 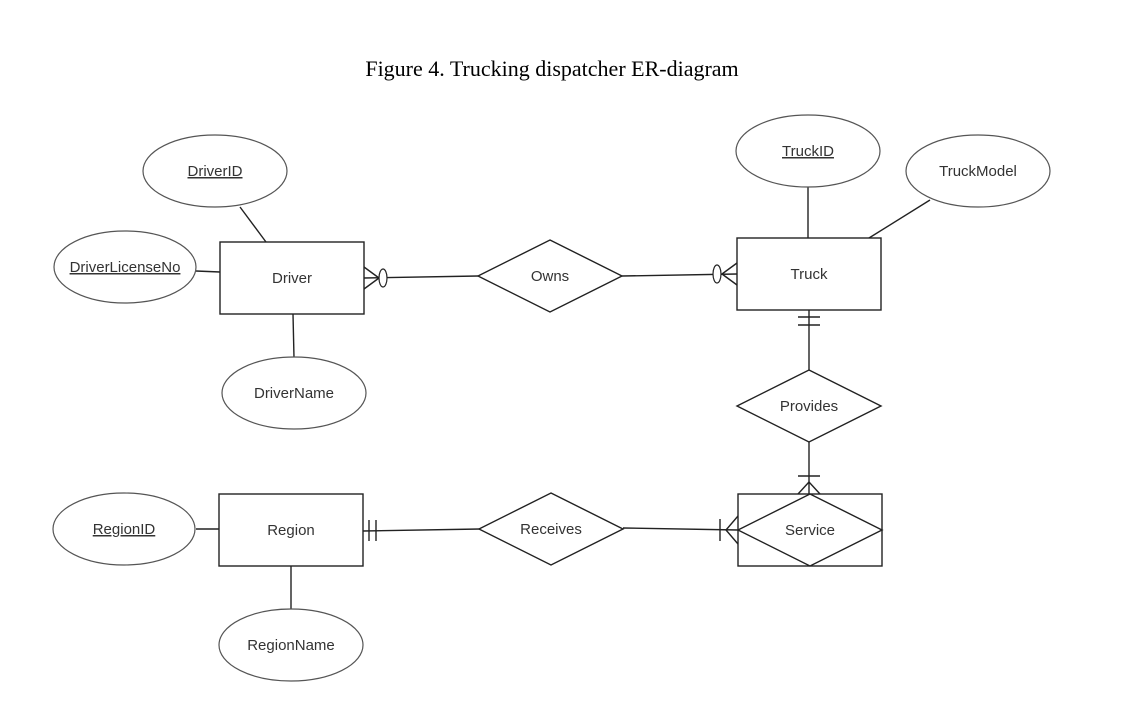 I want to click on attribute-regionname: RegionName, so click(x=291, y=645).